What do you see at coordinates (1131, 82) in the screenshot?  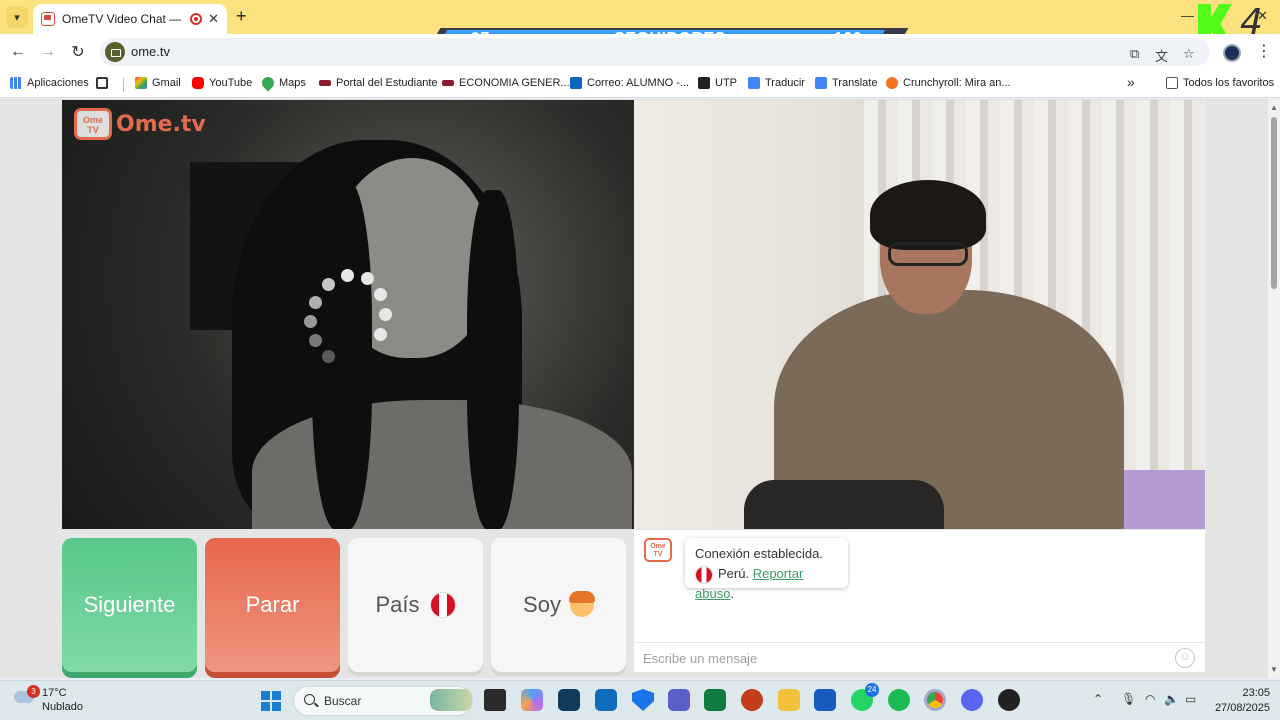 I see `bookmarks-overflow: »` at bounding box center [1131, 82].